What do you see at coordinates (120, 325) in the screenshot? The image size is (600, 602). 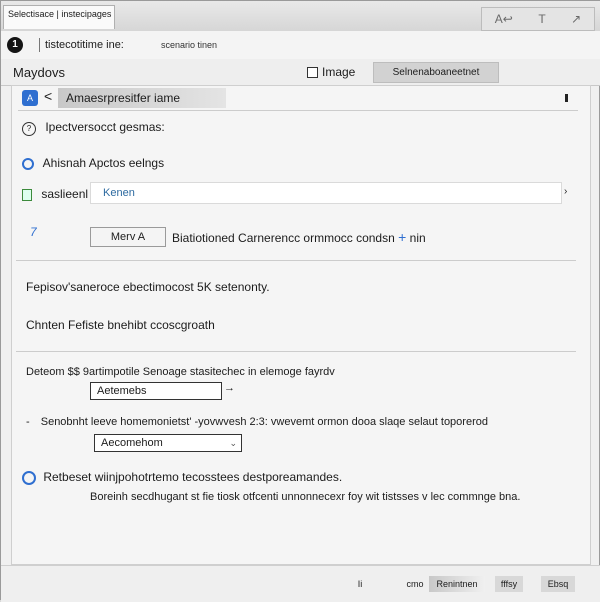 I see `paragraph-2: Chnten Fefiste bnehibt ccoscgroath` at bounding box center [120, 325].